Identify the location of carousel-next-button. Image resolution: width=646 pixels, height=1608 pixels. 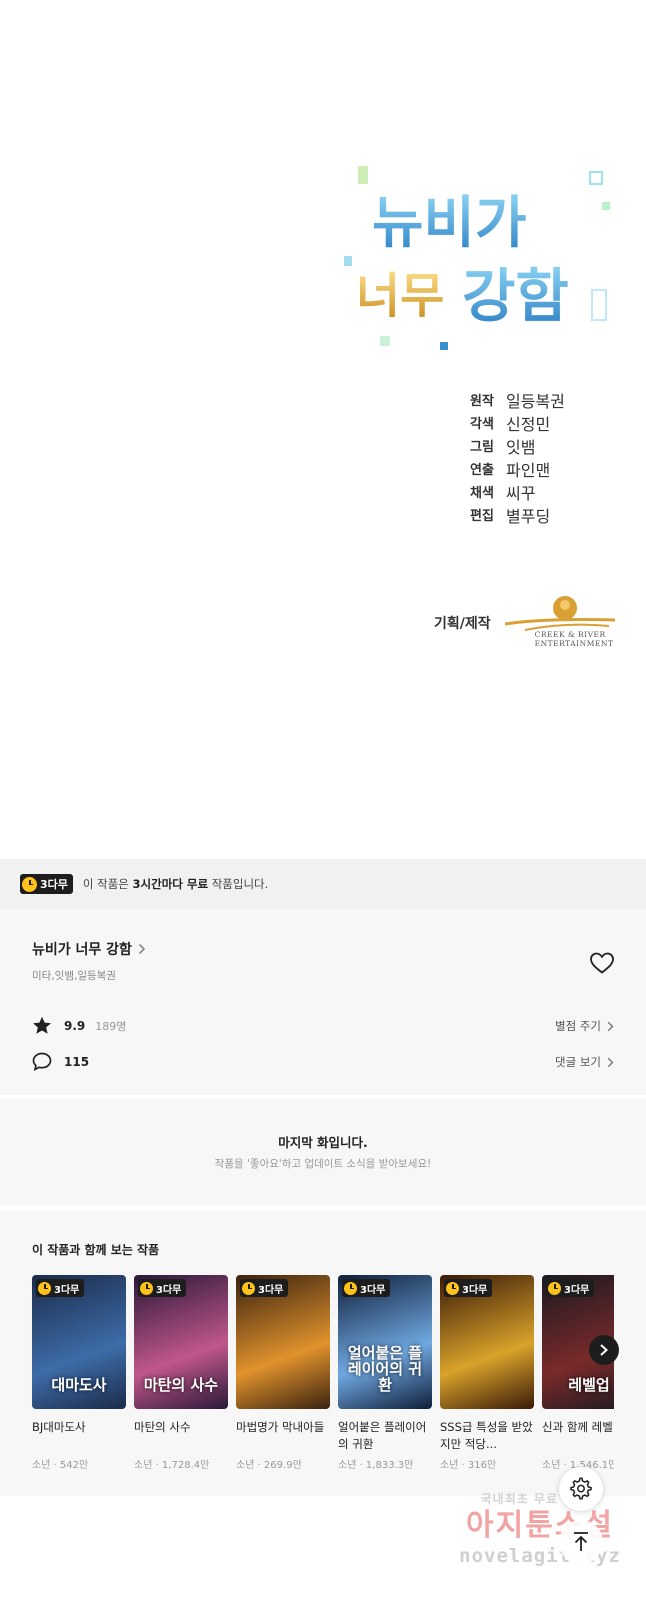
(604, 1350).